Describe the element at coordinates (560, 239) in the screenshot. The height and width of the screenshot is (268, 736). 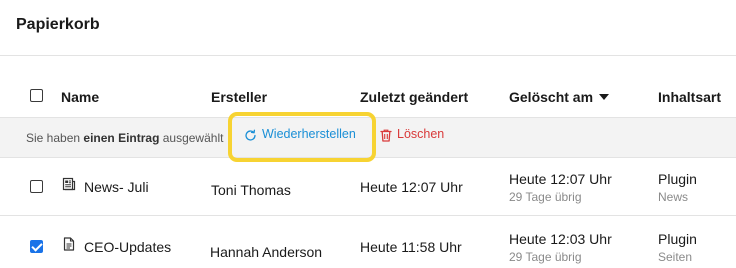
I see `row-deleted: Heute 12:03 Uhr` at that location.